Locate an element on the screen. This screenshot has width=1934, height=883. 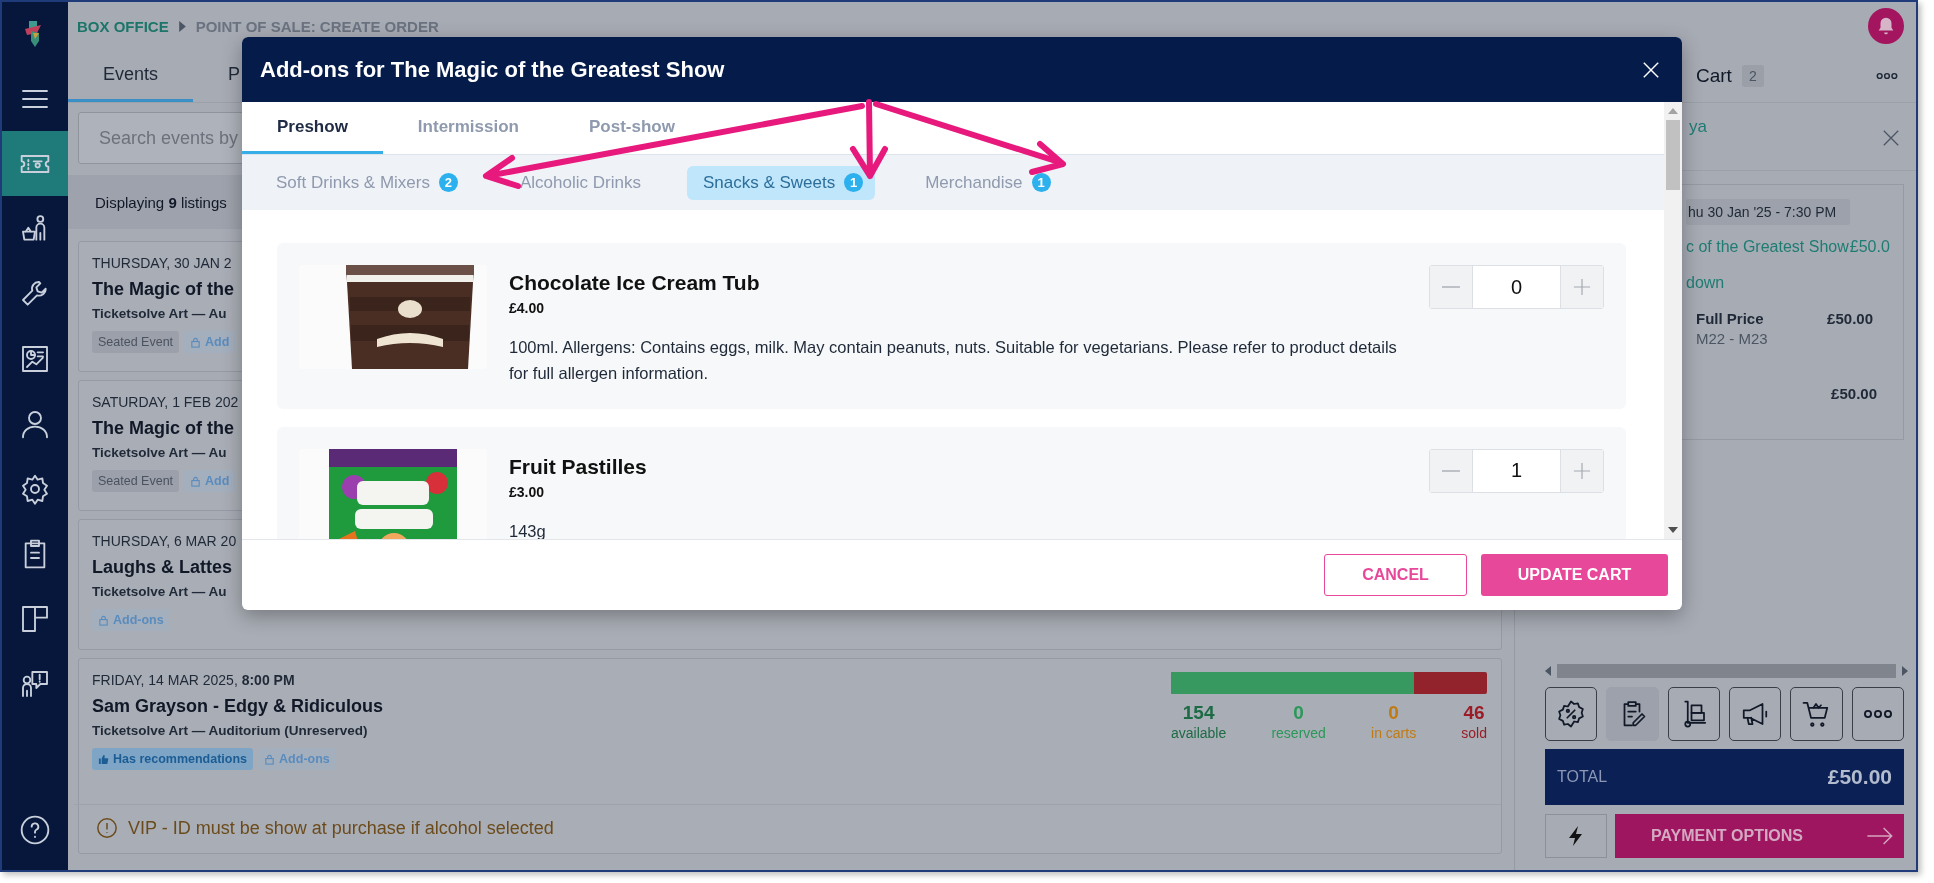
breadcrumb-current: POINT OF SALE: CREATE ORDER is located at coordinates (317, 26).